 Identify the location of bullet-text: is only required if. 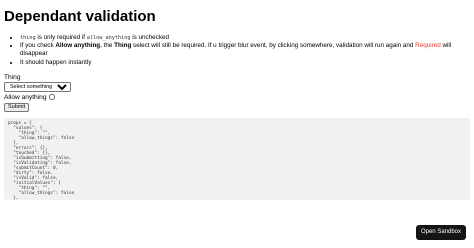
(61, 37).